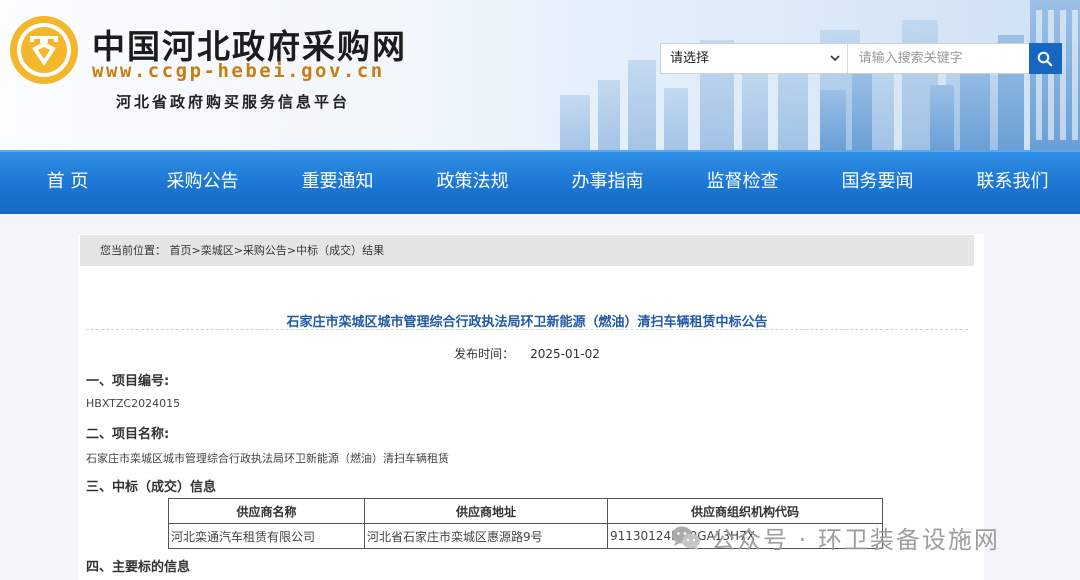 This screenshot has width=1080, height=580. What do you see at coordinates (835, 58) in the screenshot?
I see `chevron-down-icon` at bounding box center [835, 58].